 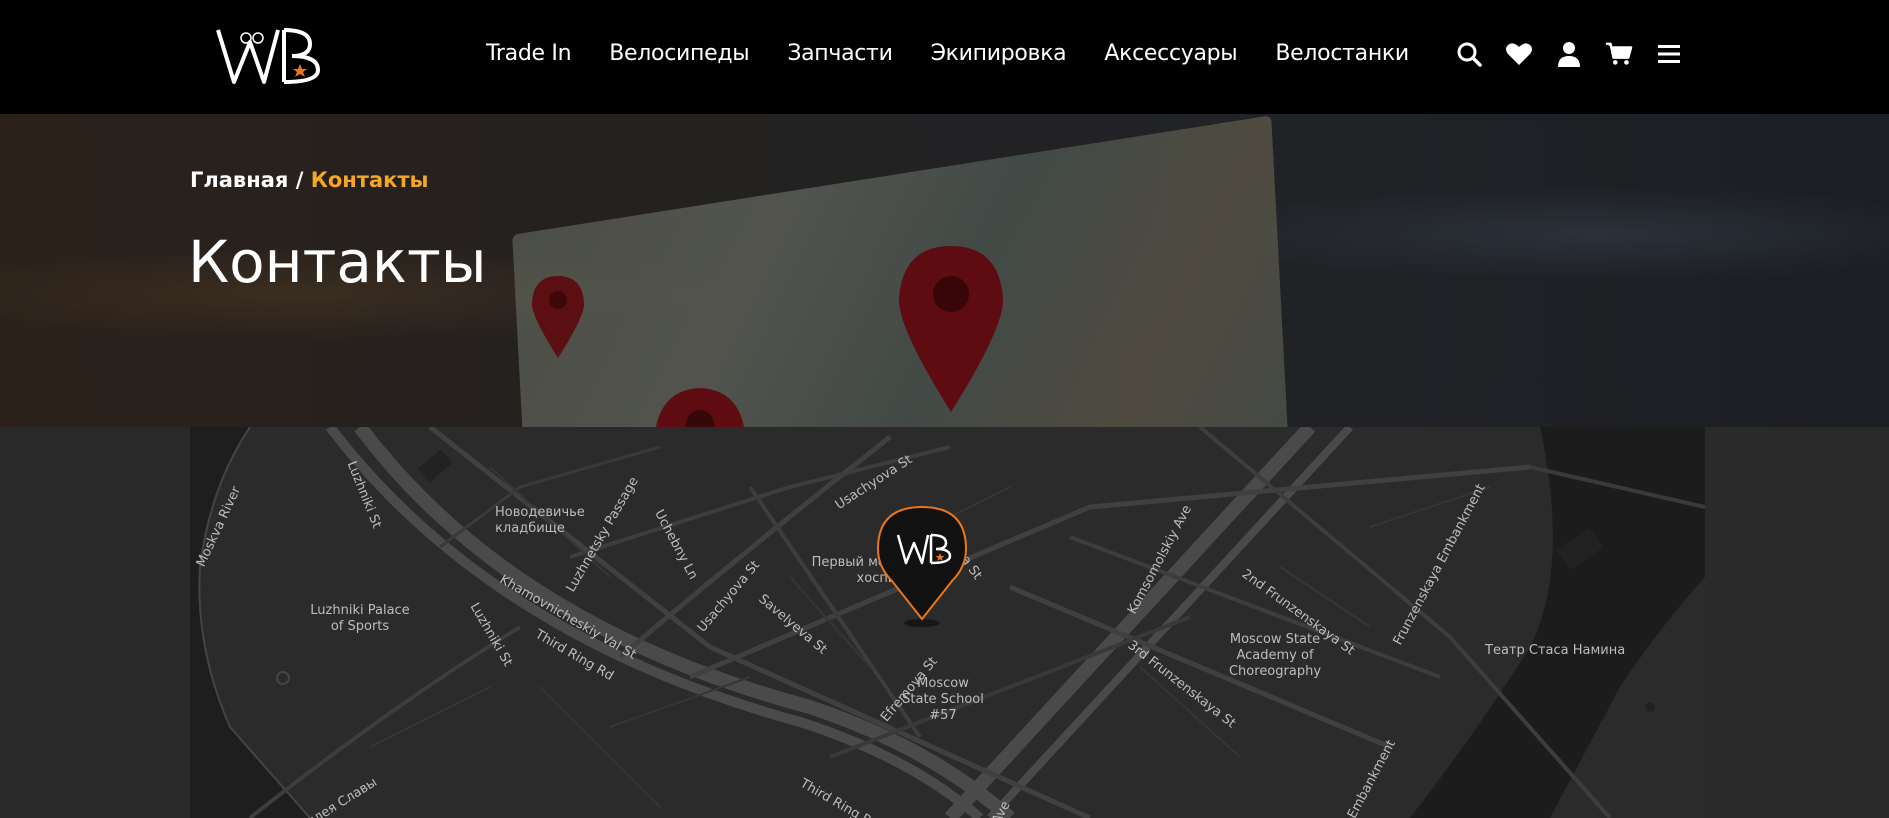 What do you see at coordinates (1342, 53) in the screenshot?
I see `nav-bike-trainers: Велостанки` at bounding box center [1342, 53].